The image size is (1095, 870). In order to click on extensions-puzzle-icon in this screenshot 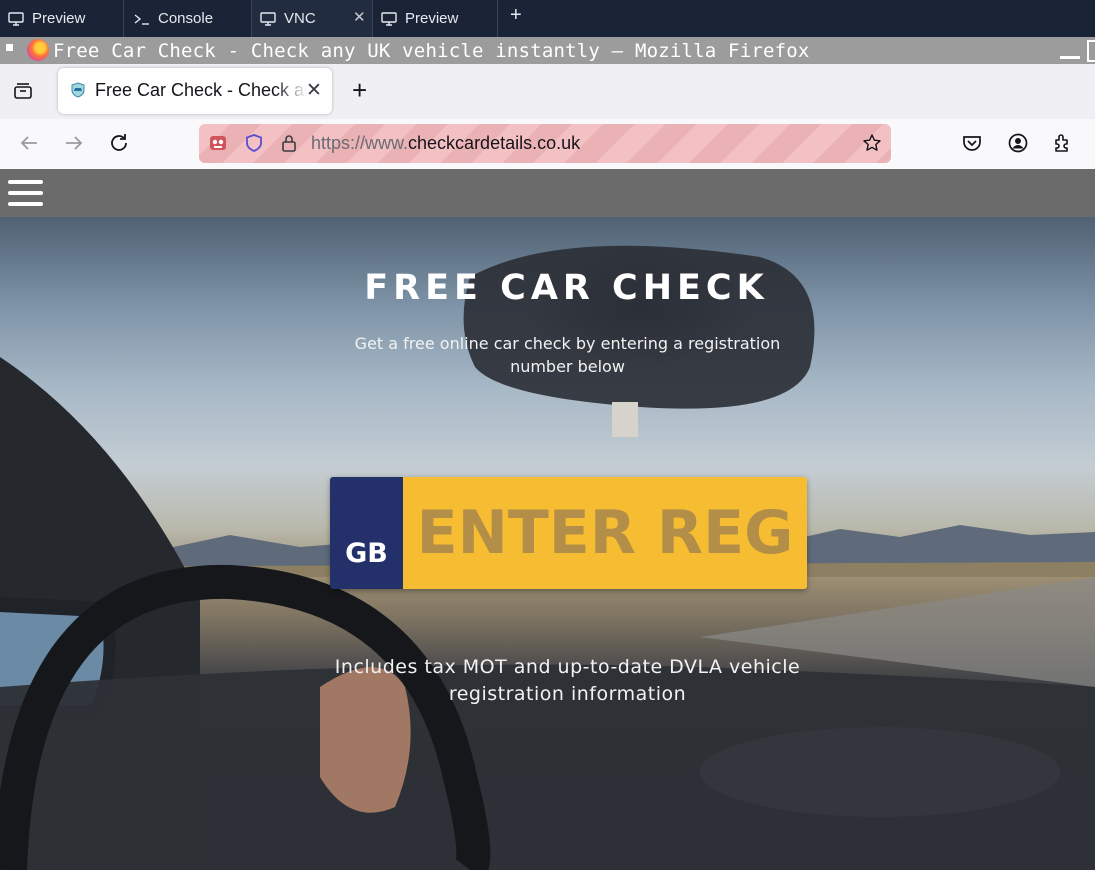, I will do `click(1063, 143)`.